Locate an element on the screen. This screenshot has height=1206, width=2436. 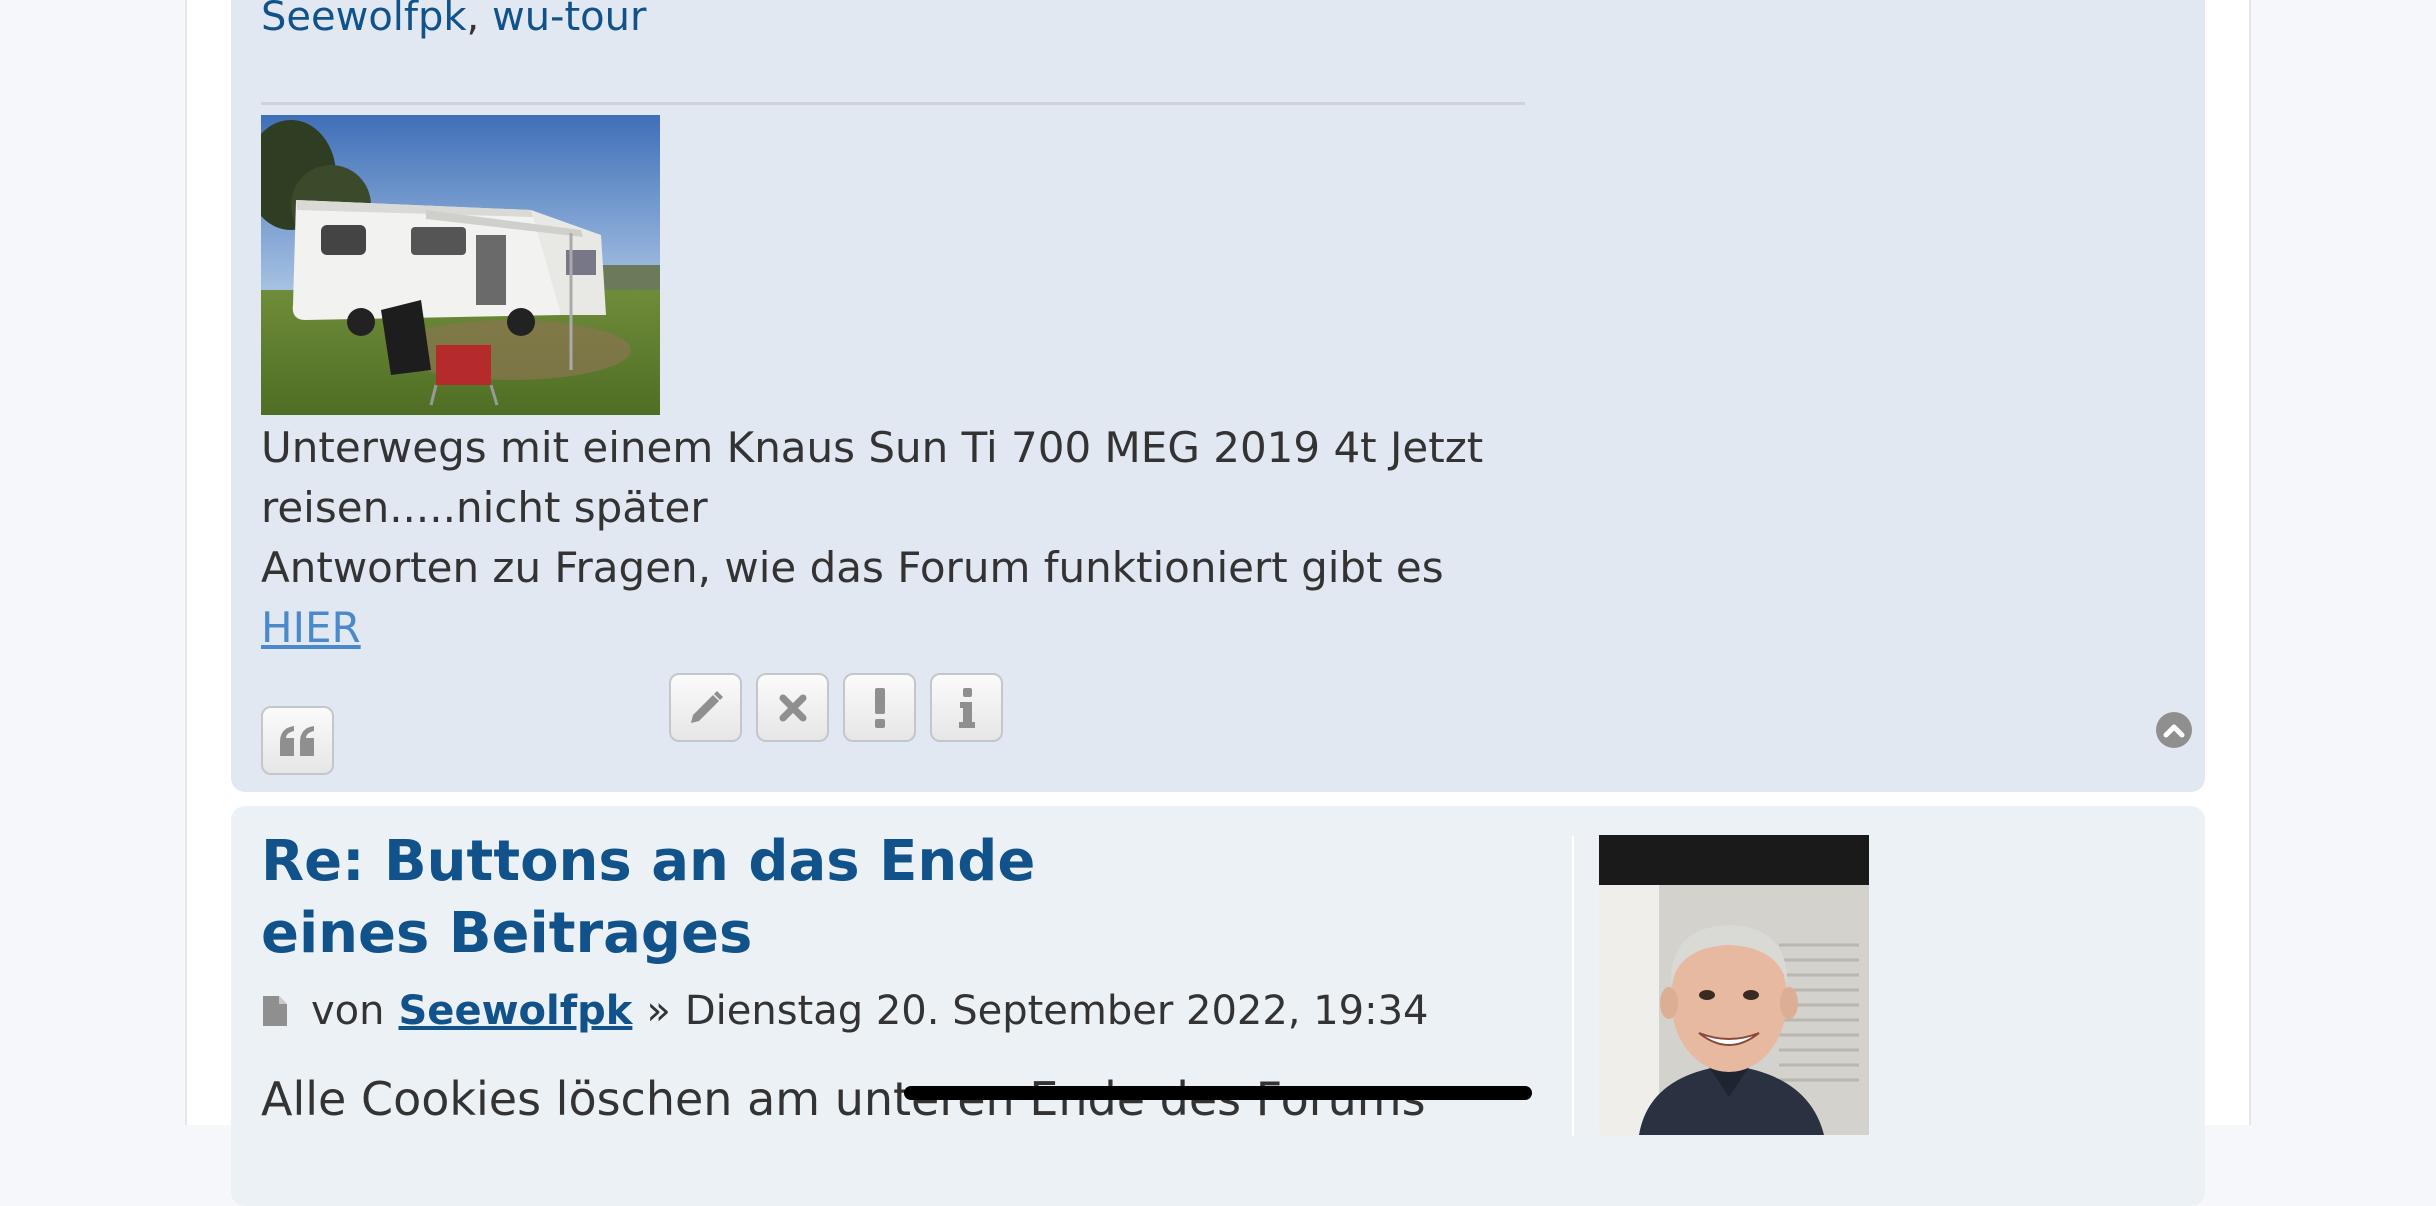
avatar-photo is located at coordinates (1734, 985).